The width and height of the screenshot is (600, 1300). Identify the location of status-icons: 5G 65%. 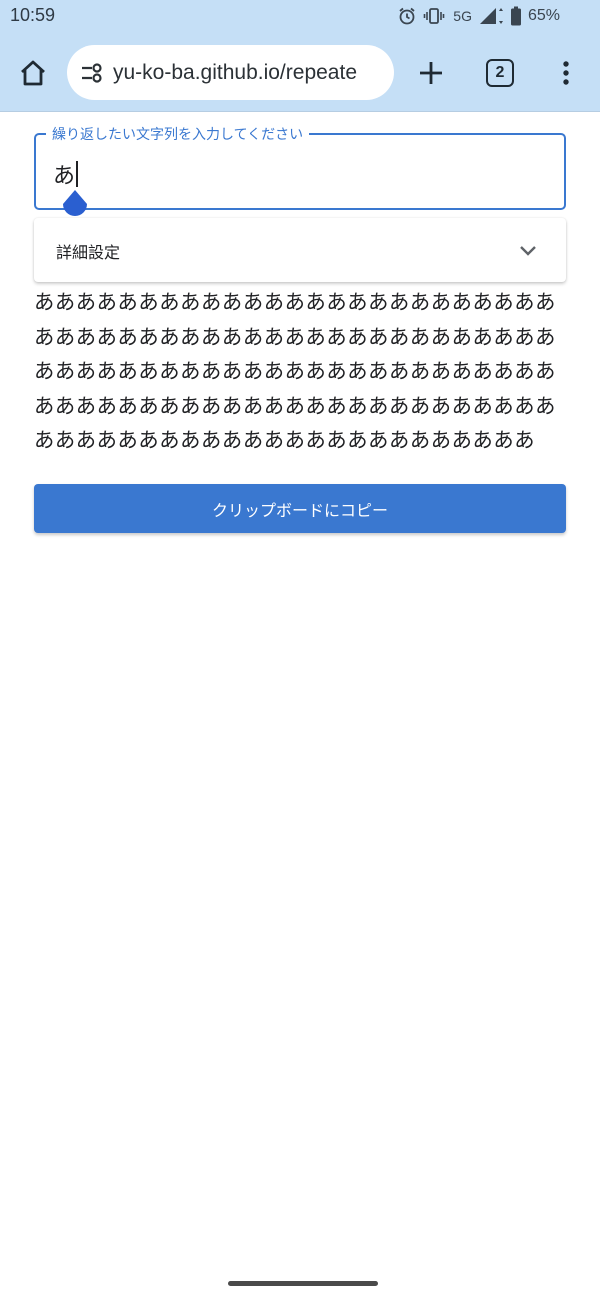
(478, 16).